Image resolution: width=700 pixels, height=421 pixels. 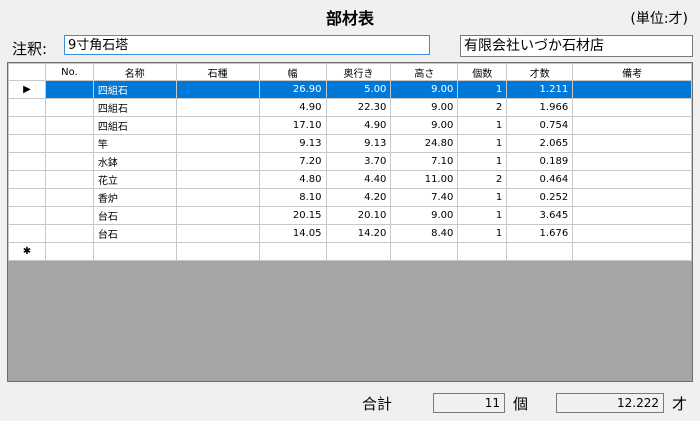 What do you see at coordinates (350, 161) in the screenshot?
I see `table-row: 水鉢 7.20 3.70 7.10 1 0.189` at bounding box center [350, 161].